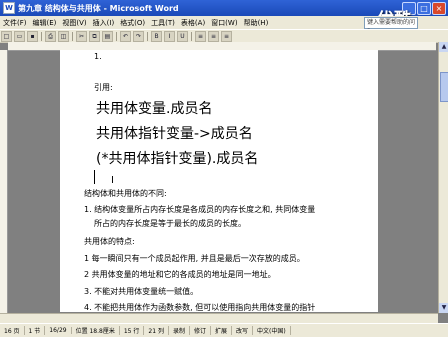 The width and height of the screenshot is (448, 337). What do you see at coordinates (125, 36) in the screenshot?
I see `undo-icon: ↶` at bounding box center [125, 36].